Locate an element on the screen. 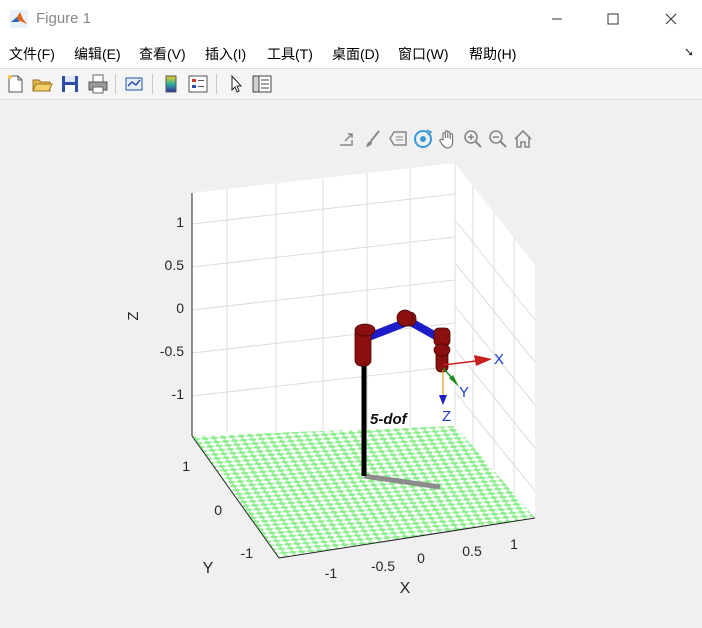 The image size is (702, 628). frame-x-label: X is located at coordinates (499, 359).